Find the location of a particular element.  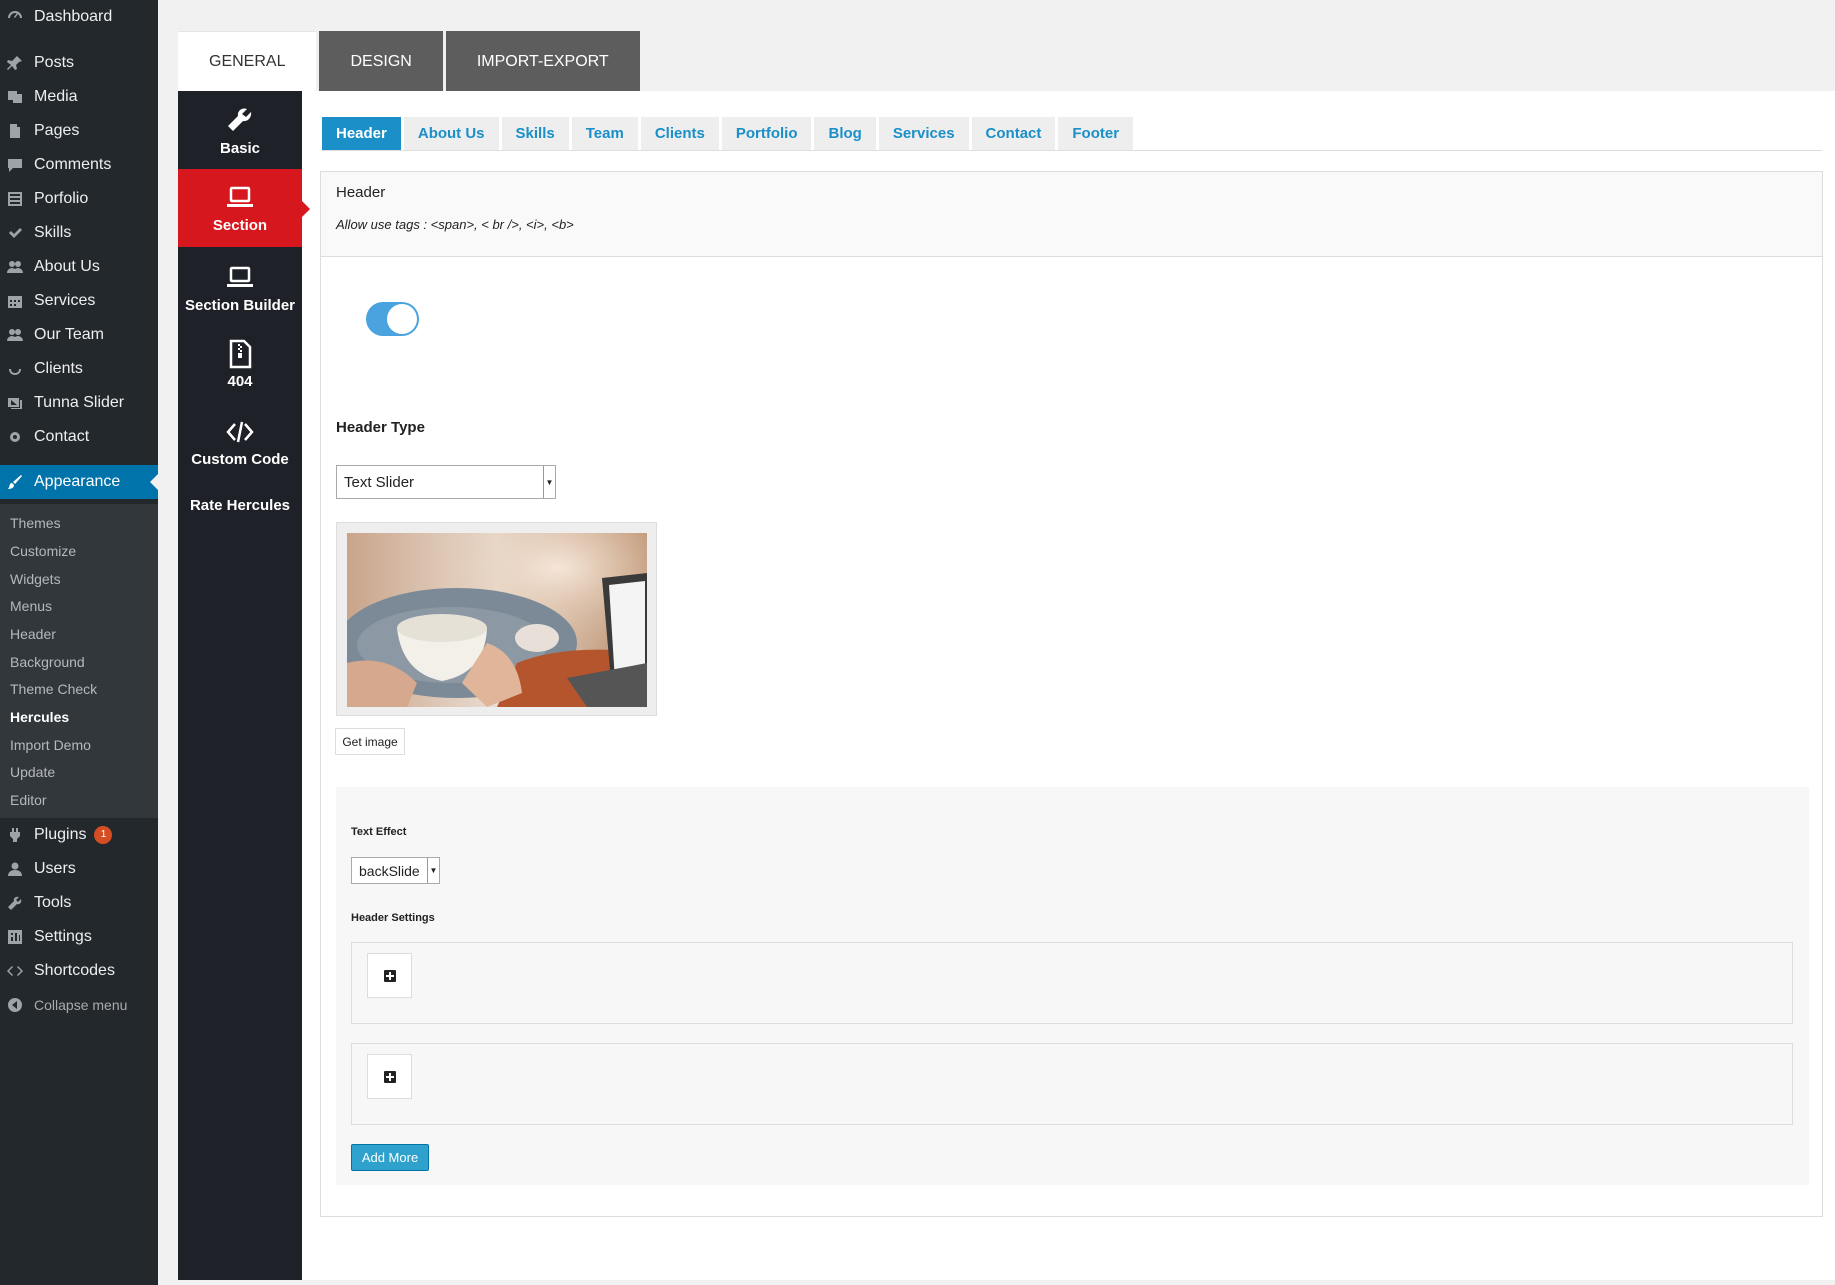

brush-icon is located at coordinates (15, 482).